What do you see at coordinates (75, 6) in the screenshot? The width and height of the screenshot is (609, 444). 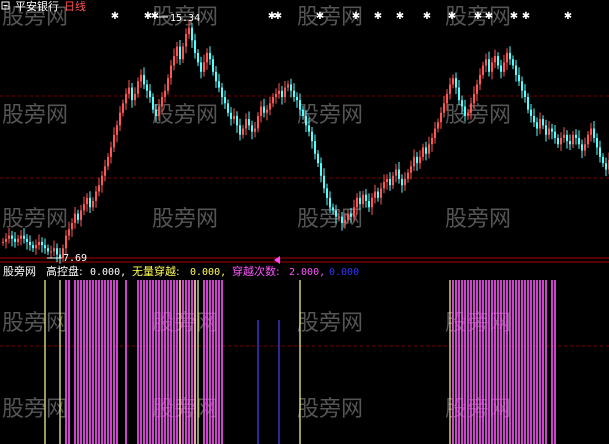 I see `period-label: 日线` at bounding box center [75, 6].